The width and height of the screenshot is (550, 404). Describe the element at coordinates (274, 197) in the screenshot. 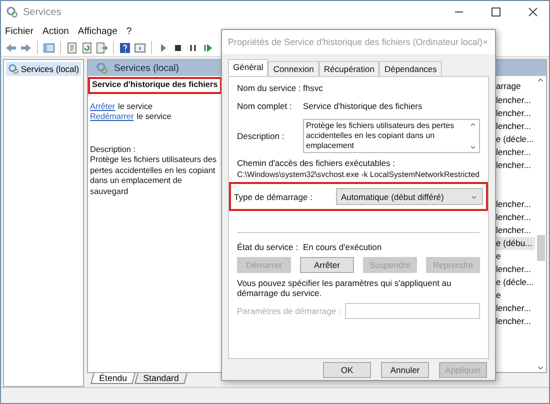

I see `startup-type-label: Type de démarrage :` at that location.